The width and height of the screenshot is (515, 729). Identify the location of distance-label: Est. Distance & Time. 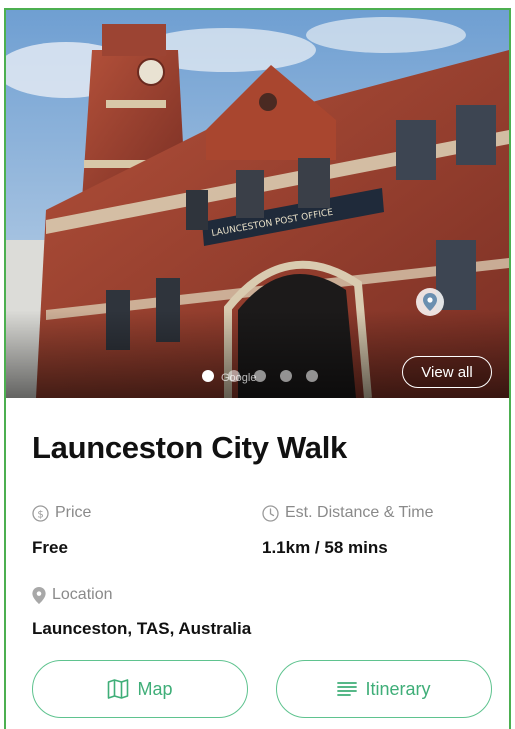
(348, 513).